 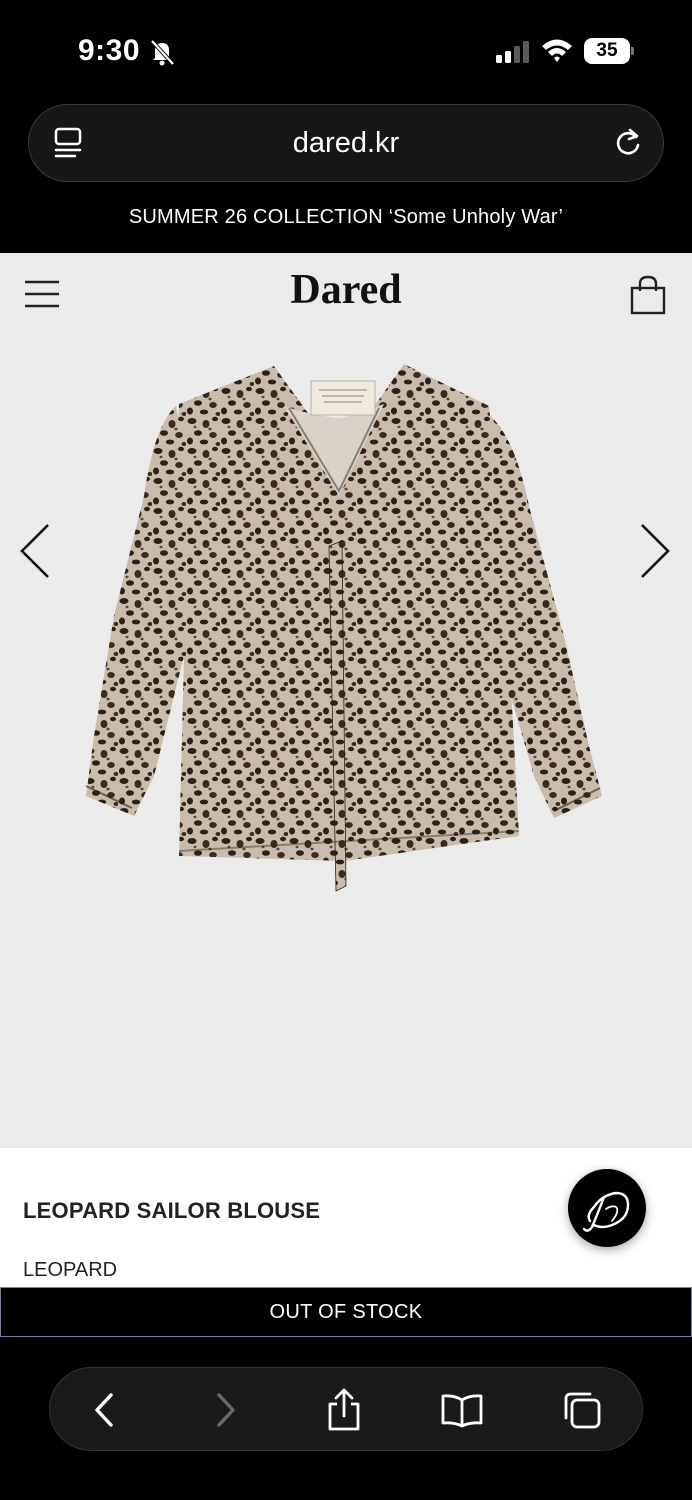 I want to click on product-name: LEOPARD SAILOR BLOUSE, so click(x=172, y=1210).